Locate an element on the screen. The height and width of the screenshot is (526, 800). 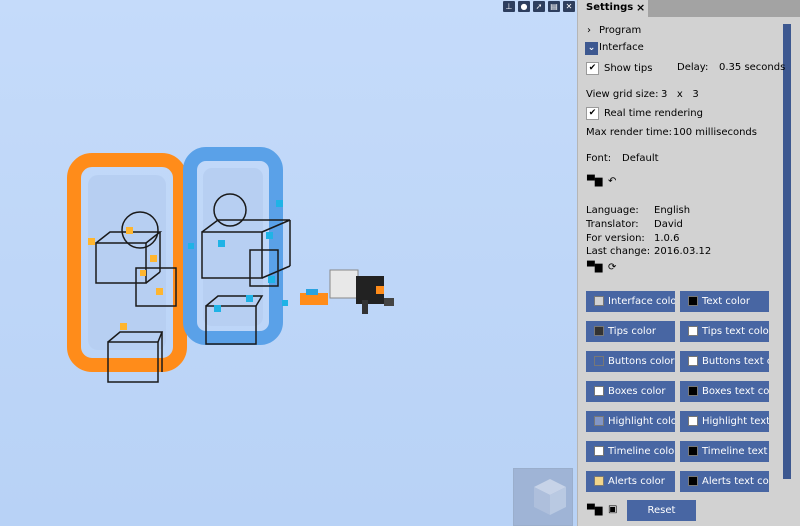
language-folder-icon: ▀▆ is located at coordinates (594, 268).